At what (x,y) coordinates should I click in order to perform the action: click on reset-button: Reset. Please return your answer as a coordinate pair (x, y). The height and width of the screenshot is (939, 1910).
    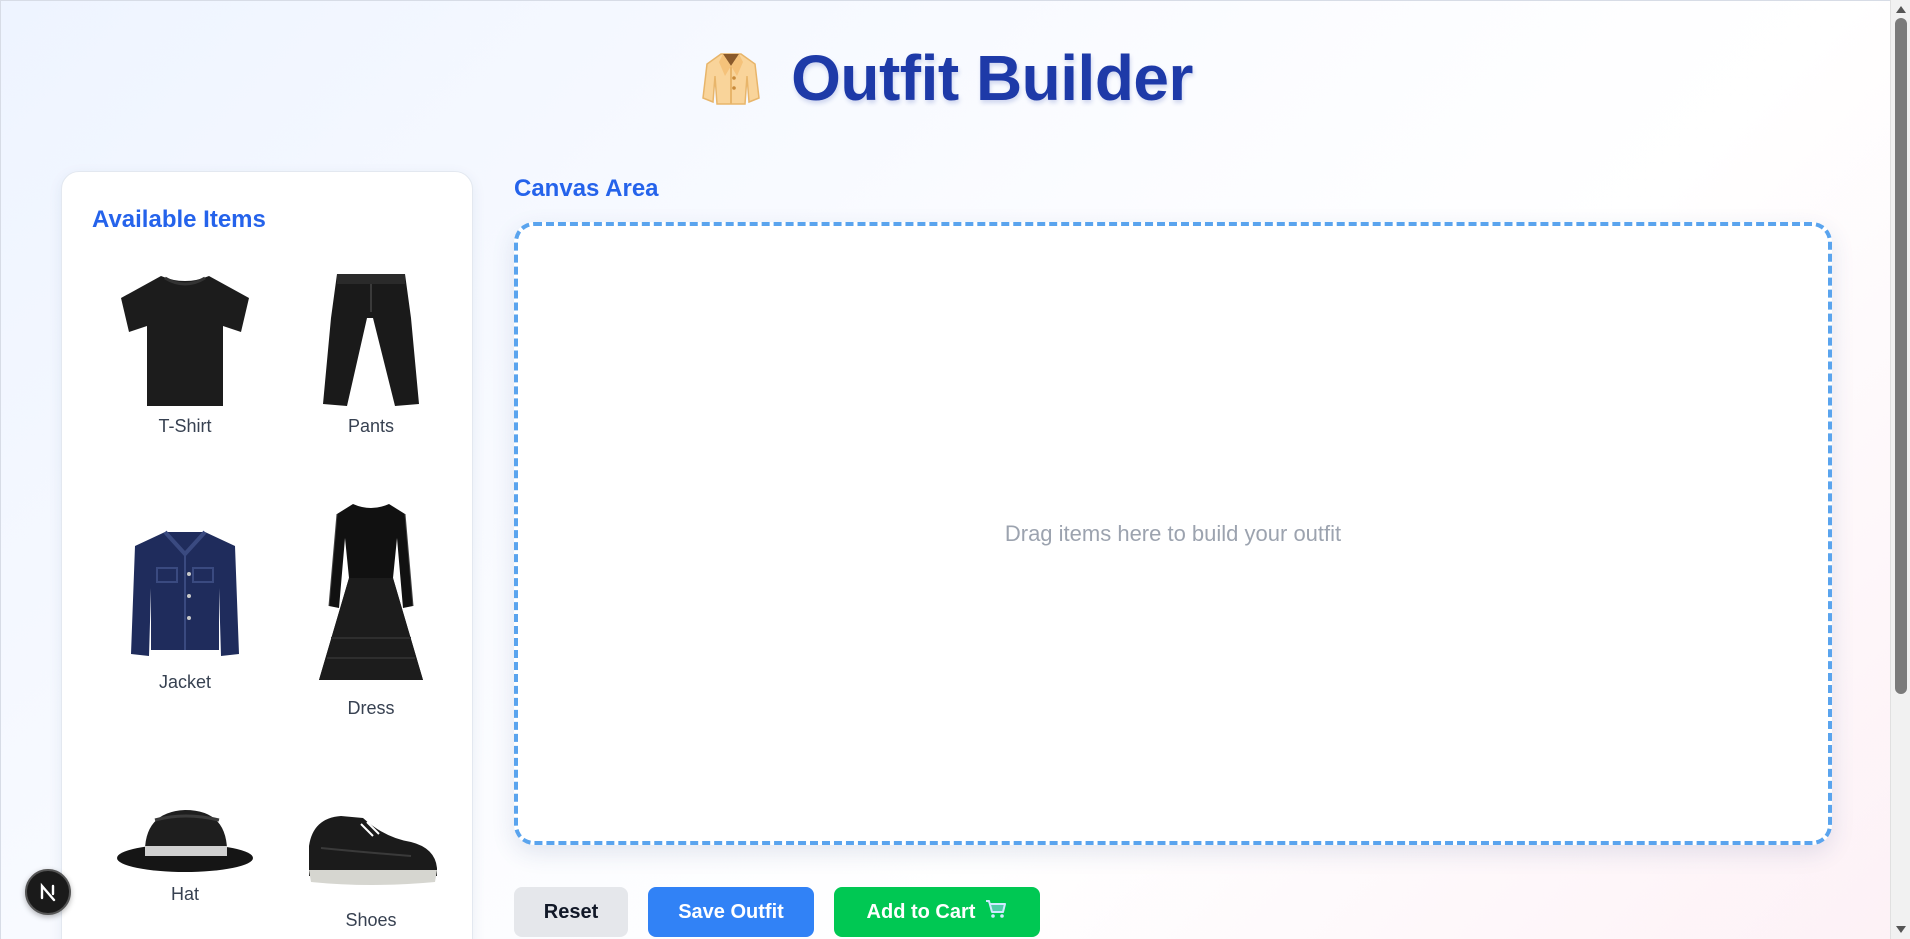
    Looking at the image, I should click on (571, 912).